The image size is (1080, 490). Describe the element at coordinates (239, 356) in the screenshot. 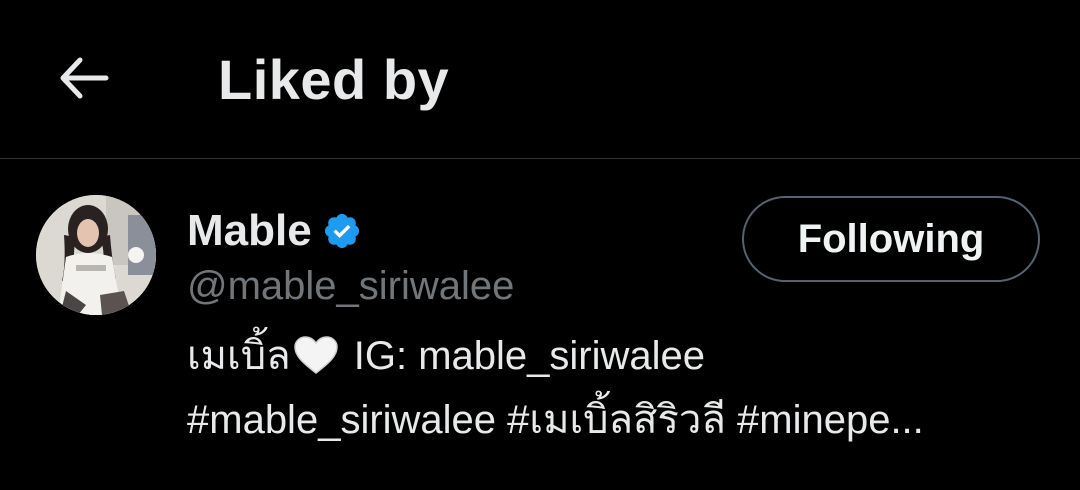

I see `bio-text: เมเบิ้ล` at that location.